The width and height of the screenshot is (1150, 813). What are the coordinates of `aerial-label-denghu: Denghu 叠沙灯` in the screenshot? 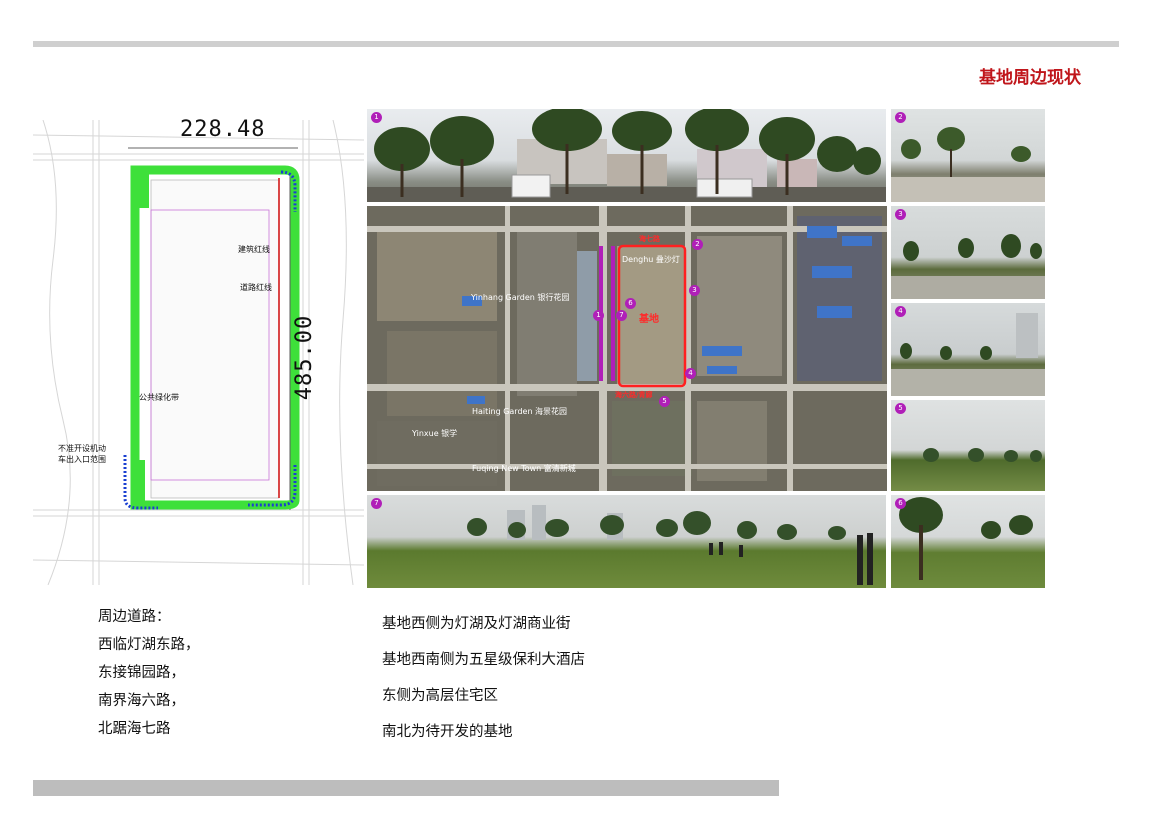 It's located at (651, 259).